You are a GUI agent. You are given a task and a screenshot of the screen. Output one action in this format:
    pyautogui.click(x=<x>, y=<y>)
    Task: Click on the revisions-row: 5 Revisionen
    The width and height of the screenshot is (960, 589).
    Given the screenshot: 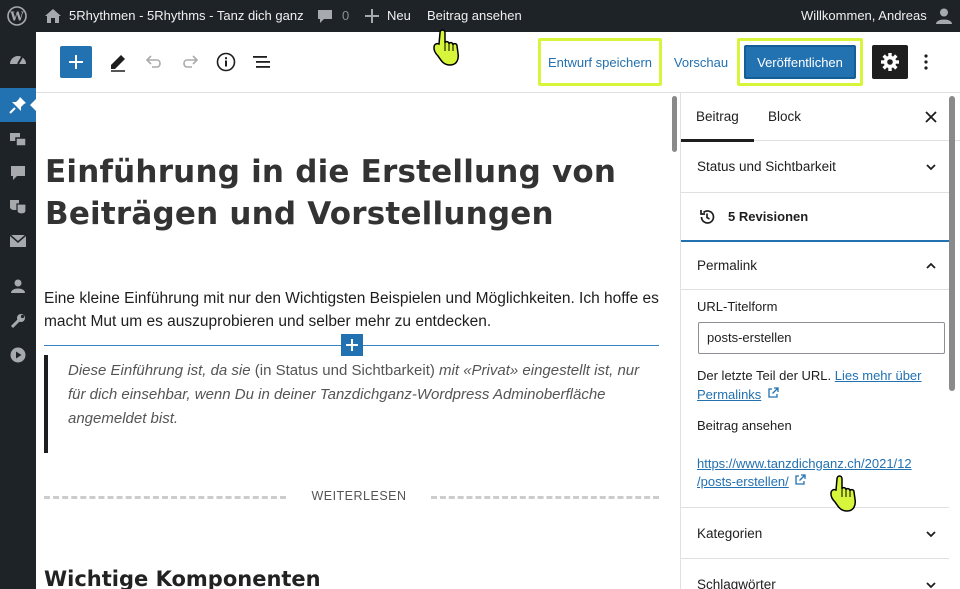 What is the action you would take?
    pyautogui.click(x=815, y=216)
    